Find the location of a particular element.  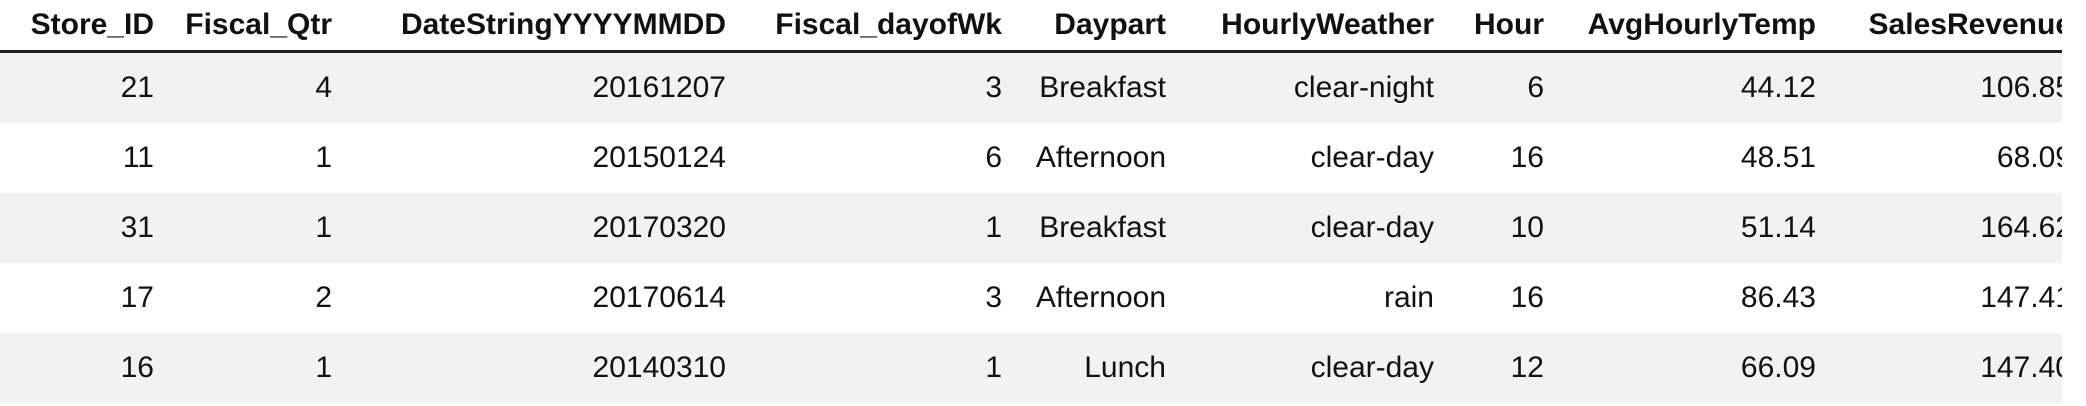

cell-sales-revenue: 147.40 is located at coordinates (1958, 368).